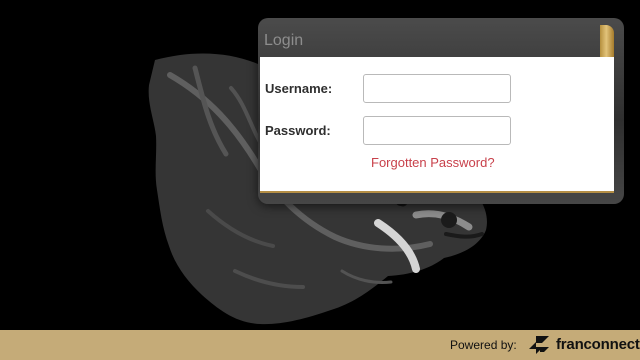 The width and height of the screenshot is (640, 360). I want to click on username-input, so click(437, 88).